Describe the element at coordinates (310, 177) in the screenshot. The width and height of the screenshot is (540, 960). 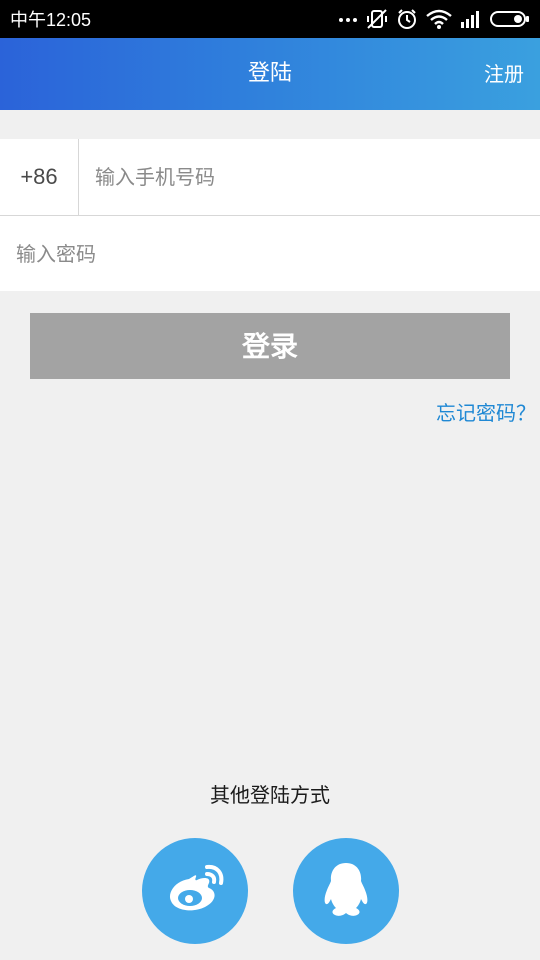
I see `phone-input` at that location.